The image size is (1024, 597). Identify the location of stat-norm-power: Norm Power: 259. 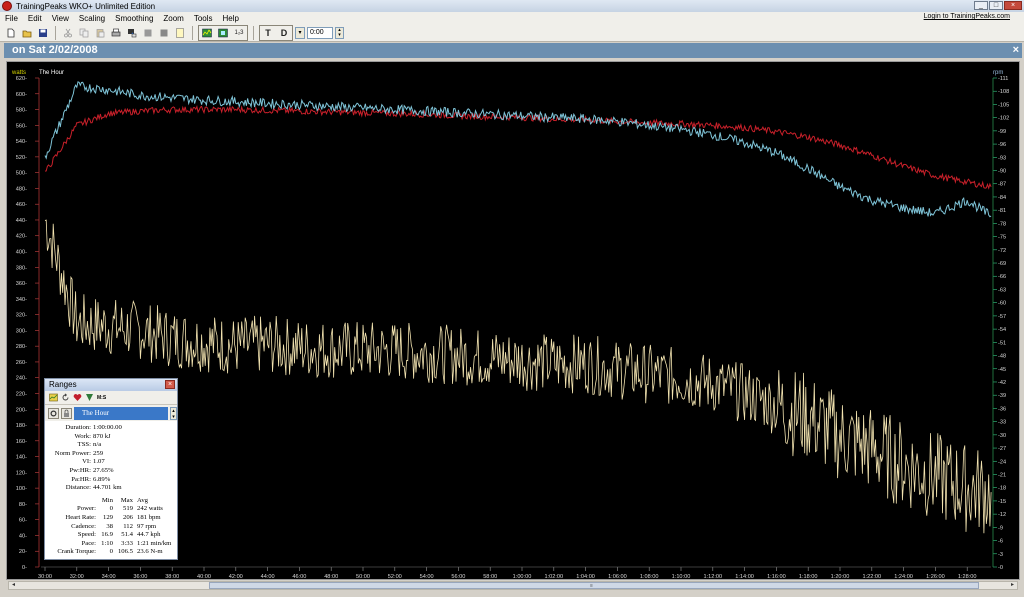
(111, 454).